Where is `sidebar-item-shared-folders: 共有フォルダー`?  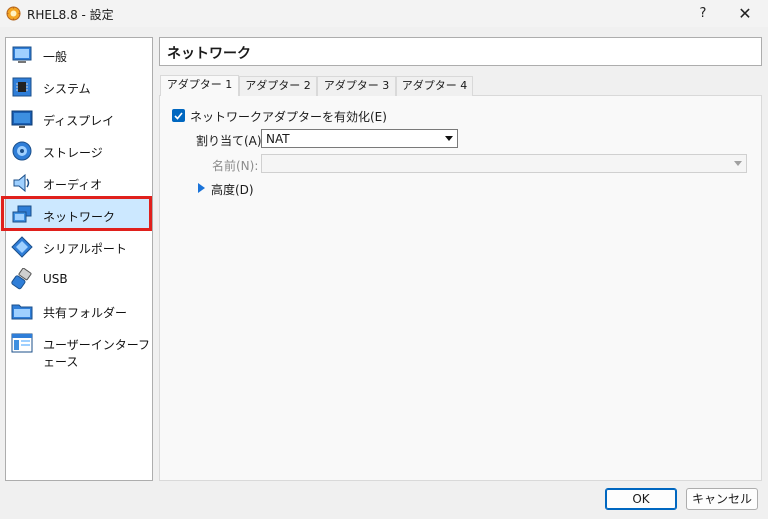 sidebar-item-shared-folders: 共有フォルダー is located at coordinates (79, 311).